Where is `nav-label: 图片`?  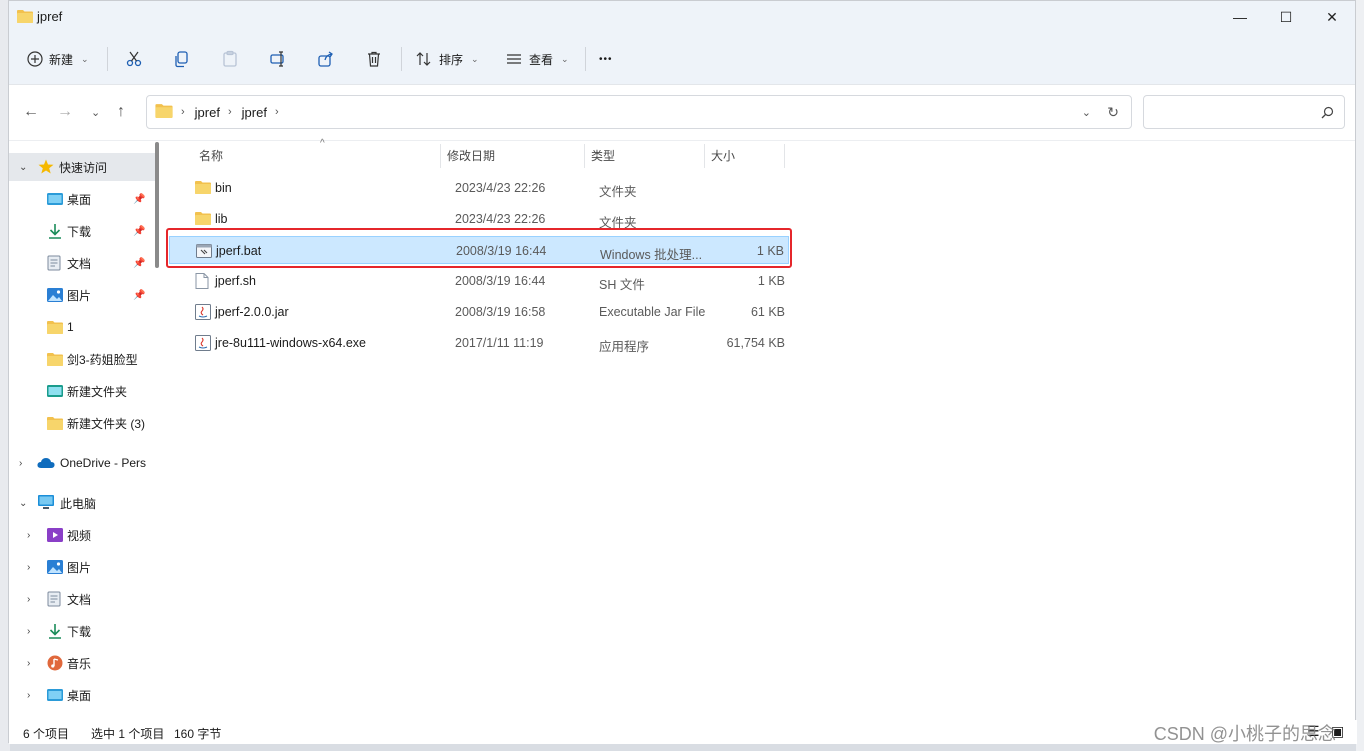 nav-label: 图片 is located at coordinates (79, 567).